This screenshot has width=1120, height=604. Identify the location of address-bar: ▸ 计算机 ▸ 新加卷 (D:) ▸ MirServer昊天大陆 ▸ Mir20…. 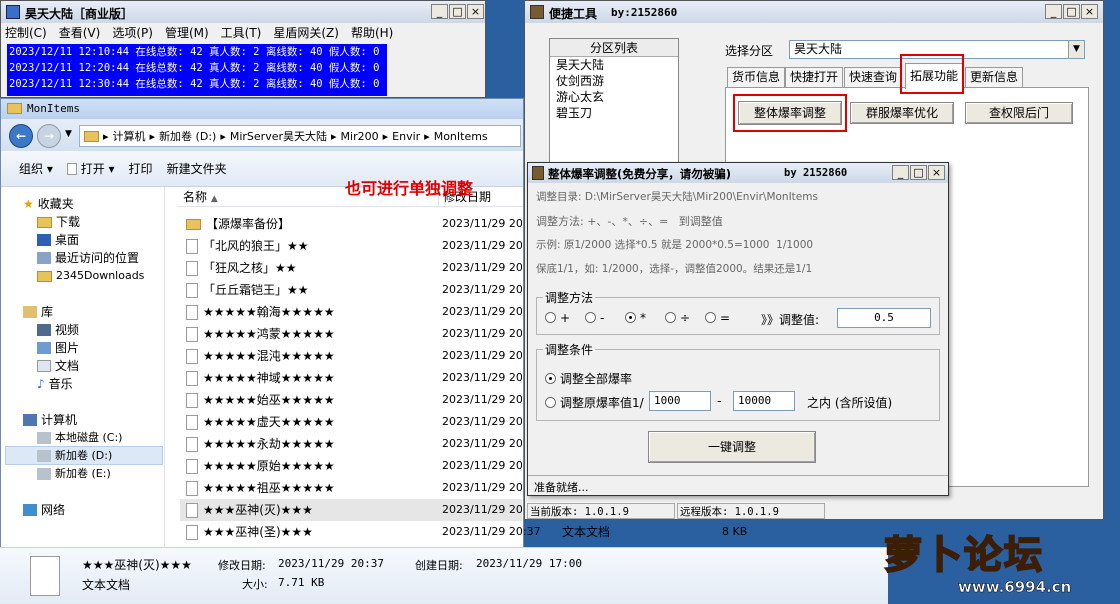
(300, 136).